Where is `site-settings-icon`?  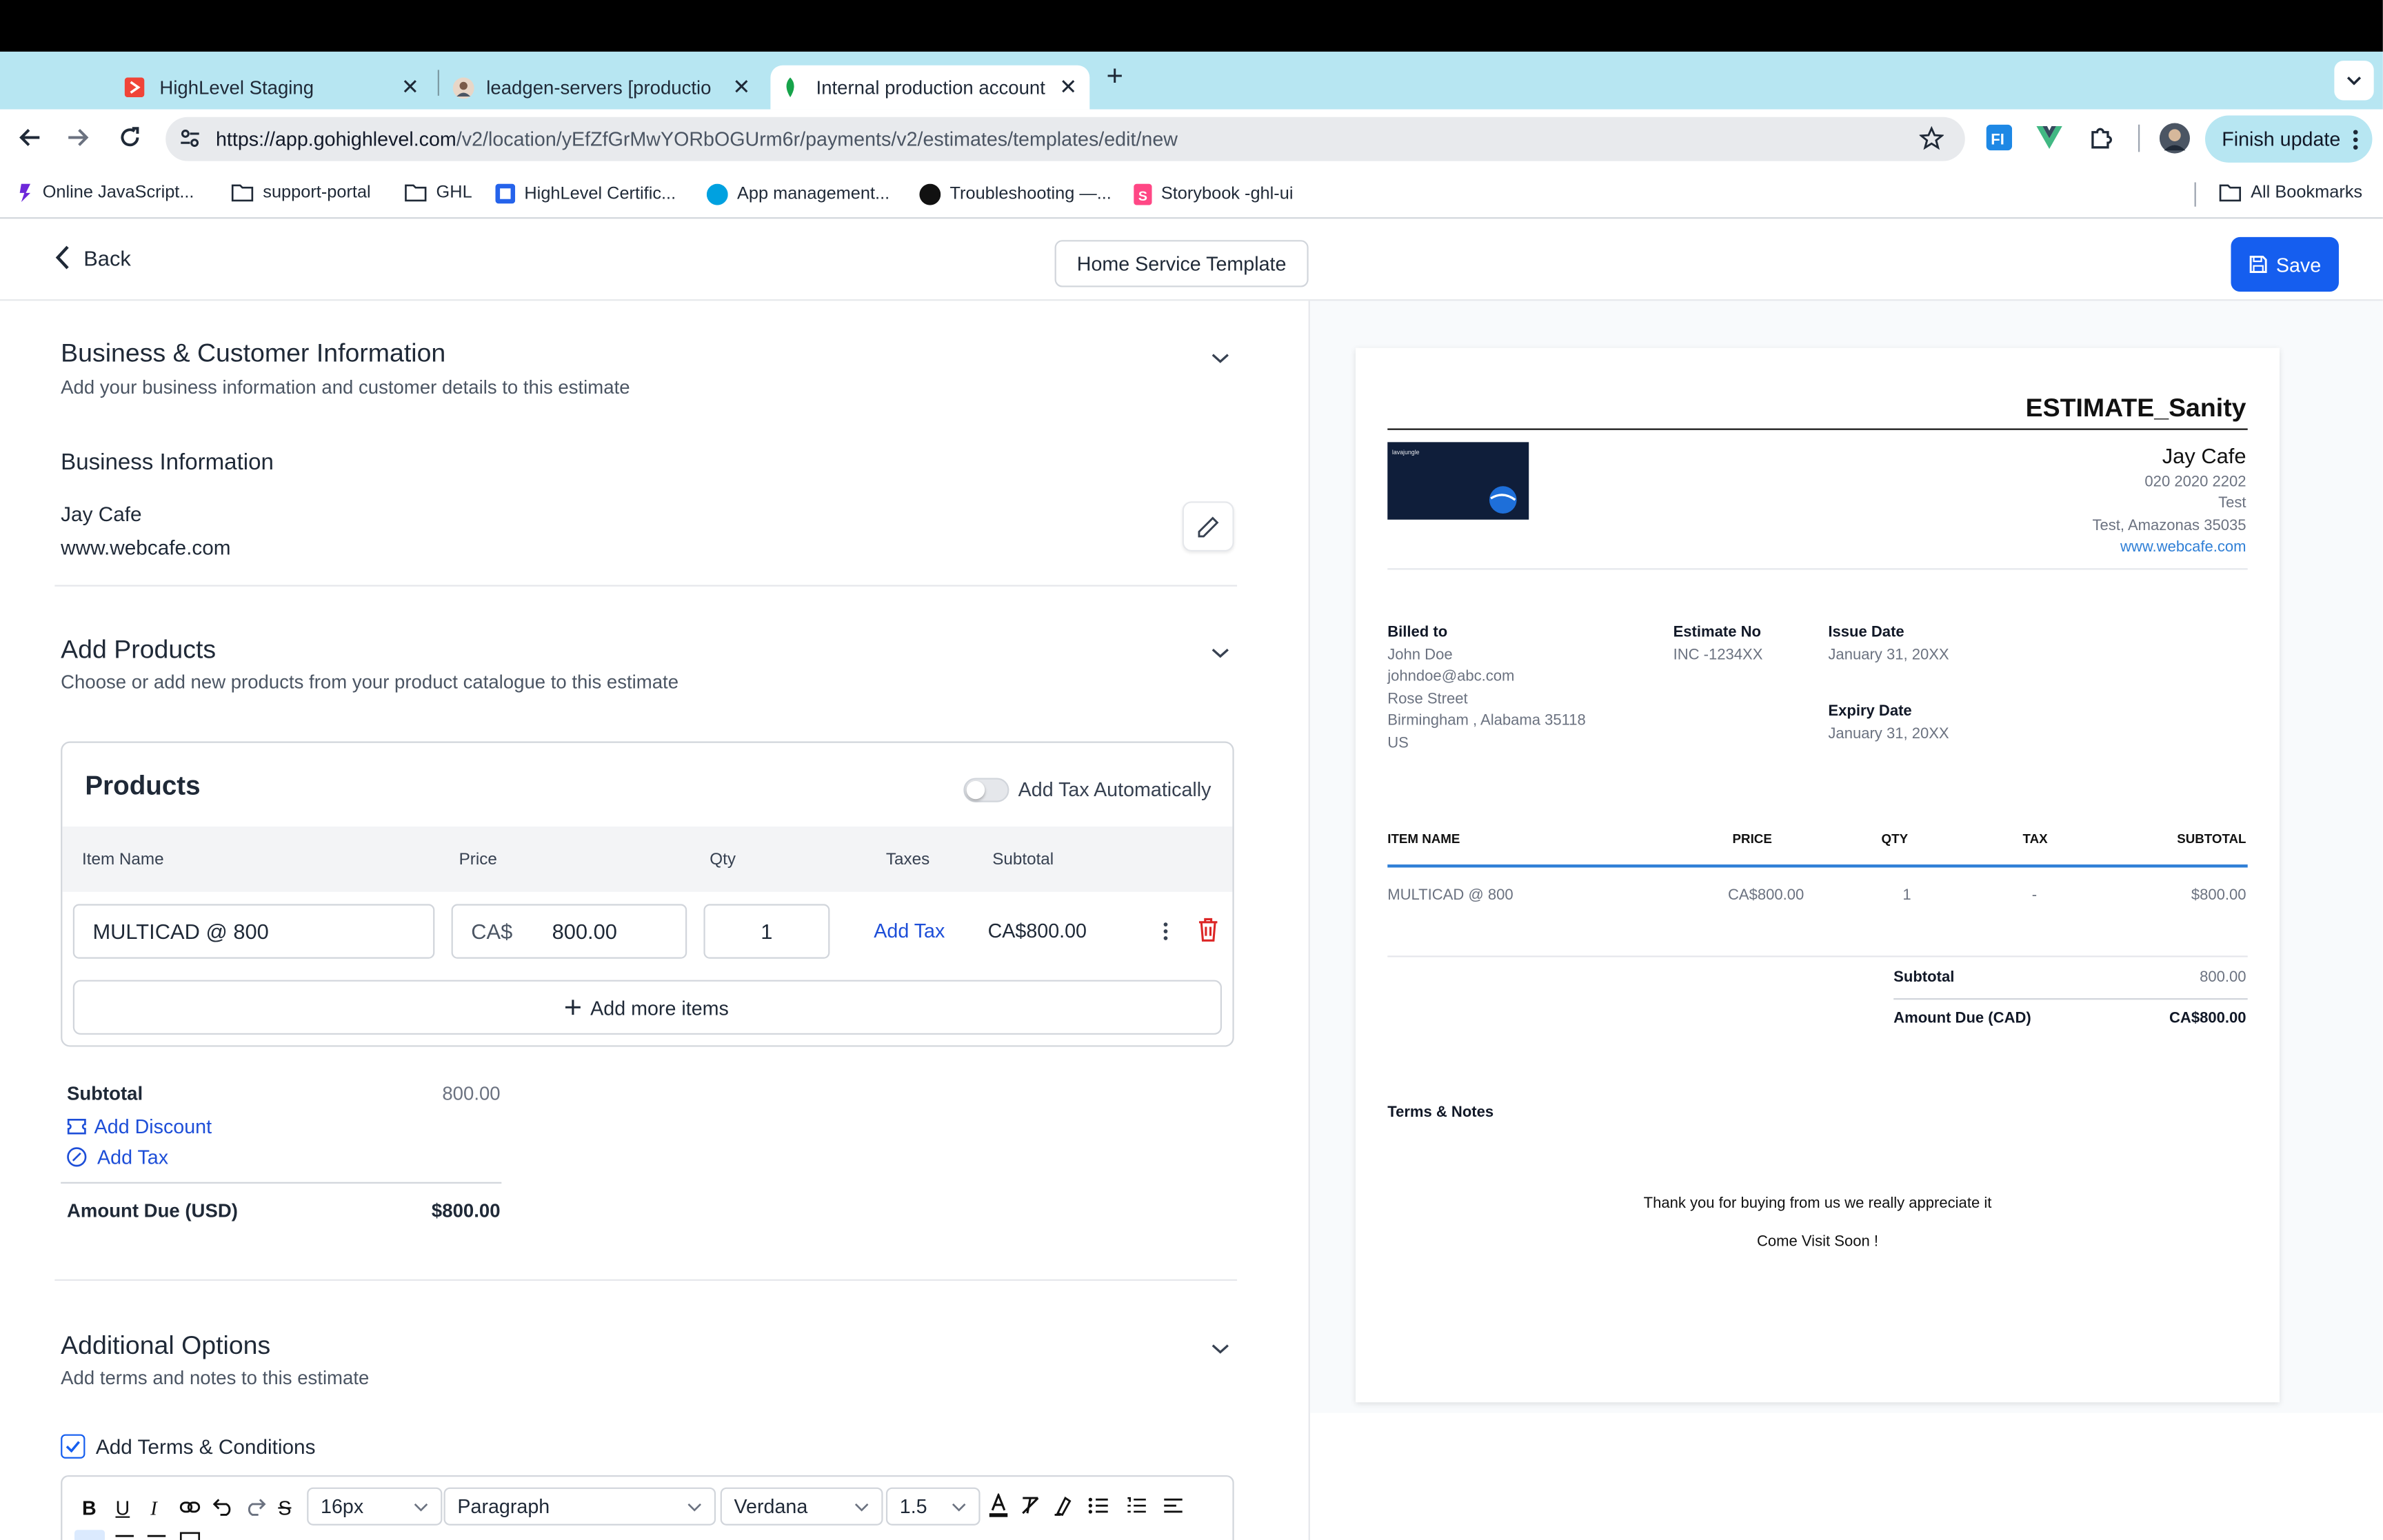
site-settings-icon is located at coordinates (190, 138).